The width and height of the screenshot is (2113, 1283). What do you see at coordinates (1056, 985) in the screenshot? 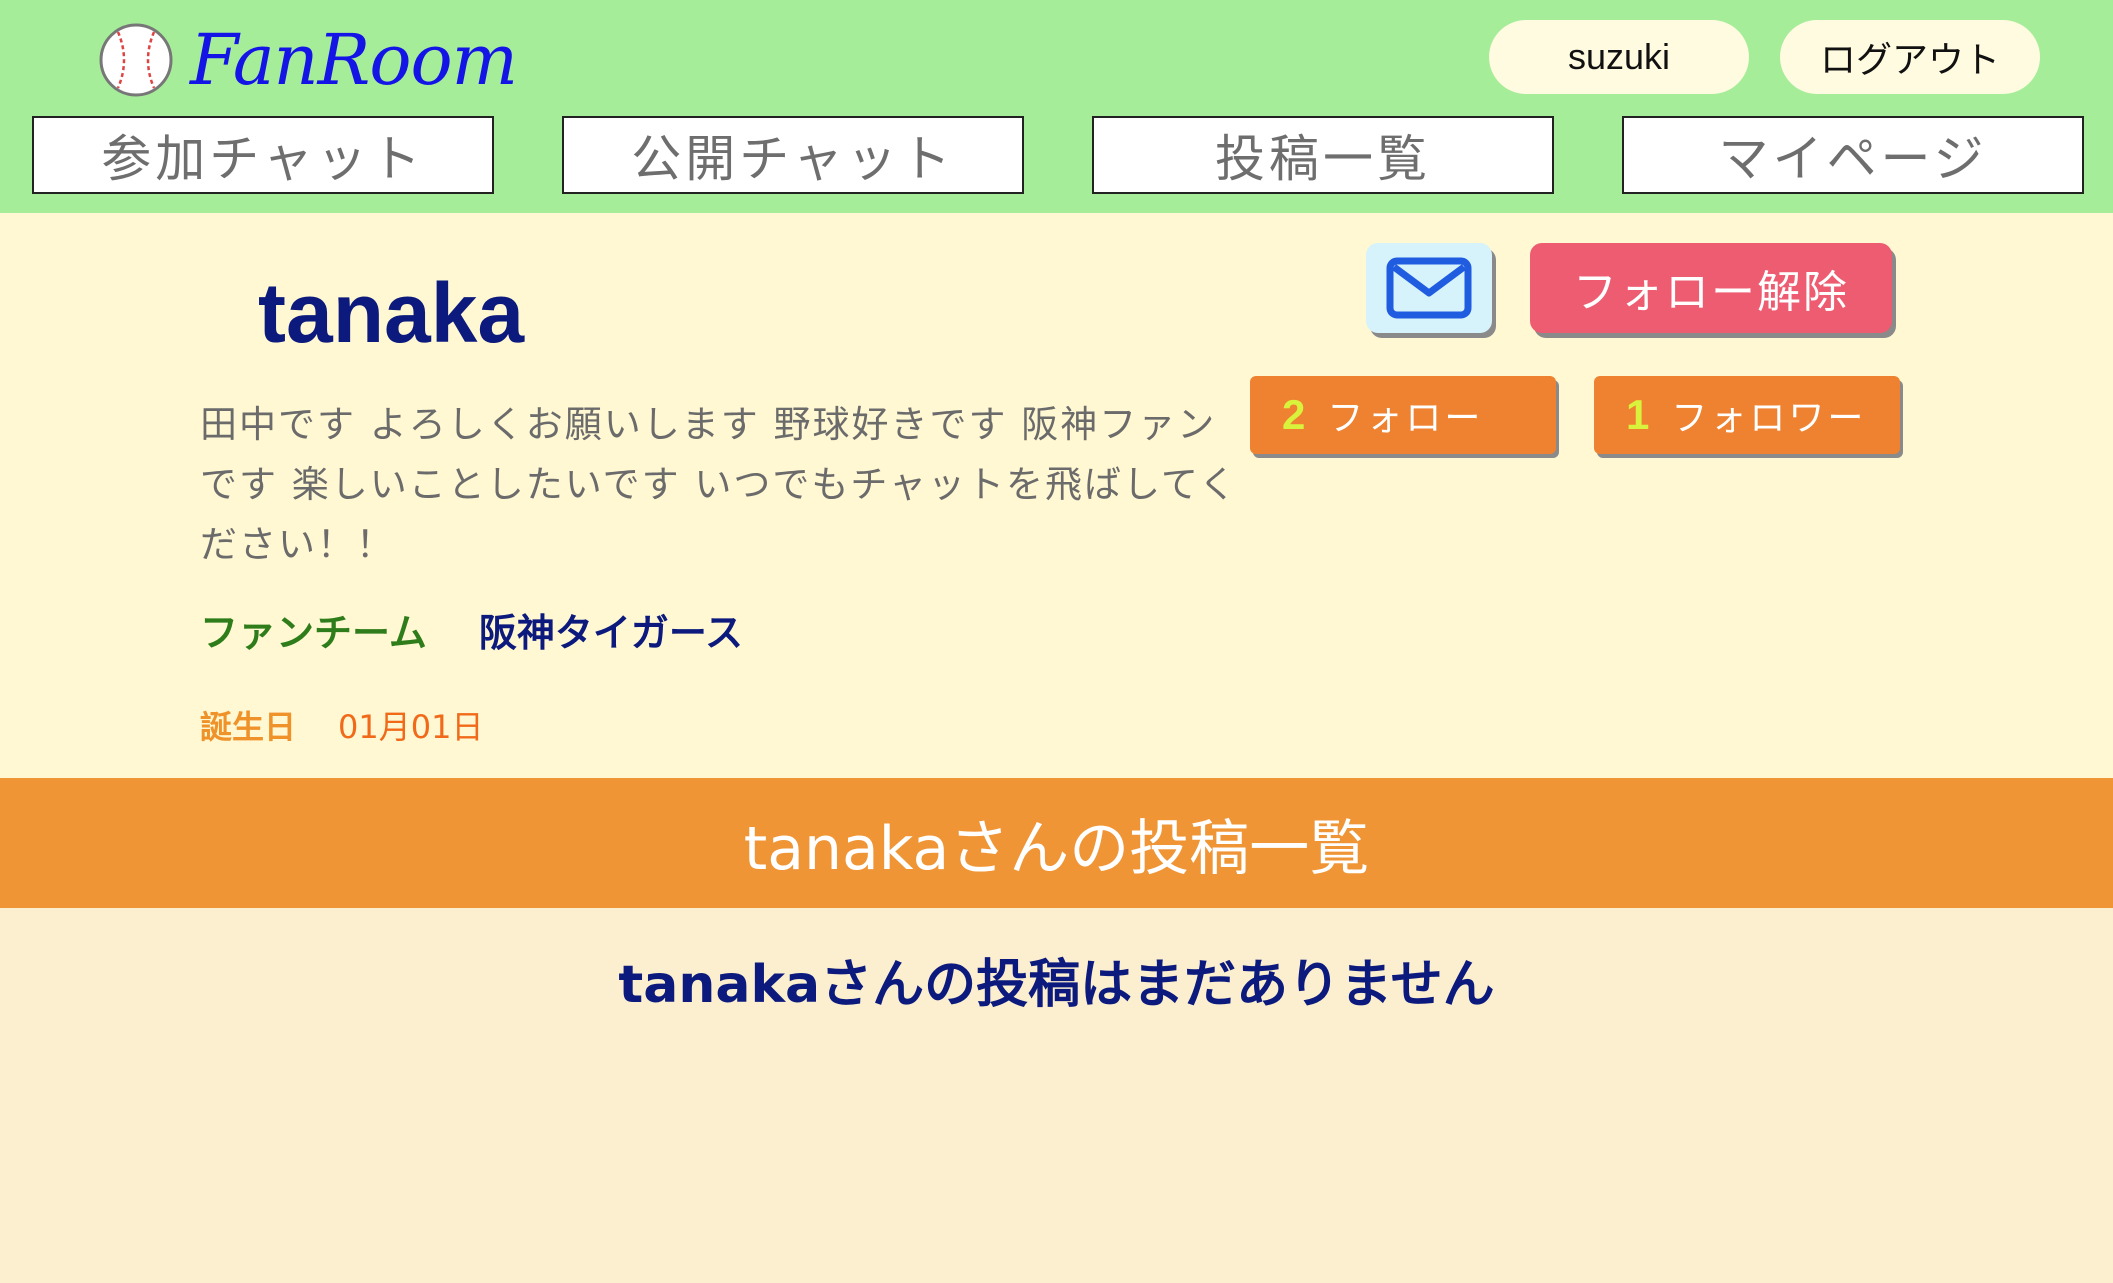
I see `posts-empty-message: tanakaさんの投稿はまだありません` at bounding box center [1056, 985].